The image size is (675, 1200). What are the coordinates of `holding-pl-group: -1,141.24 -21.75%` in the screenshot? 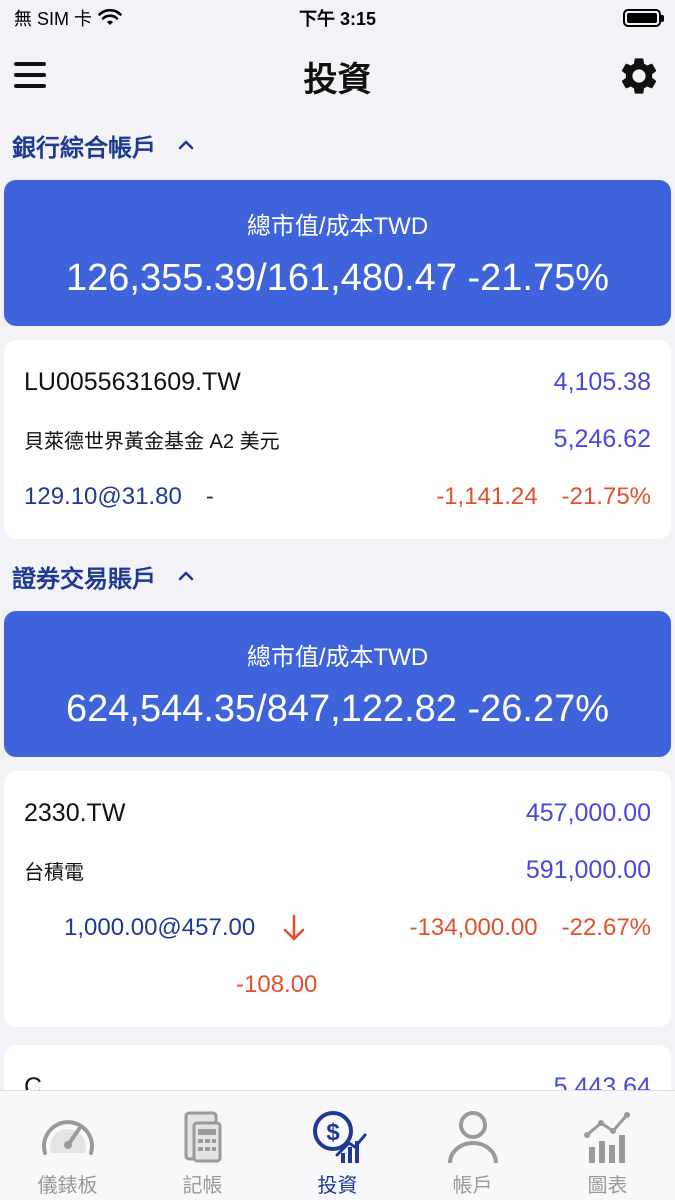 It's located at (543, 497).